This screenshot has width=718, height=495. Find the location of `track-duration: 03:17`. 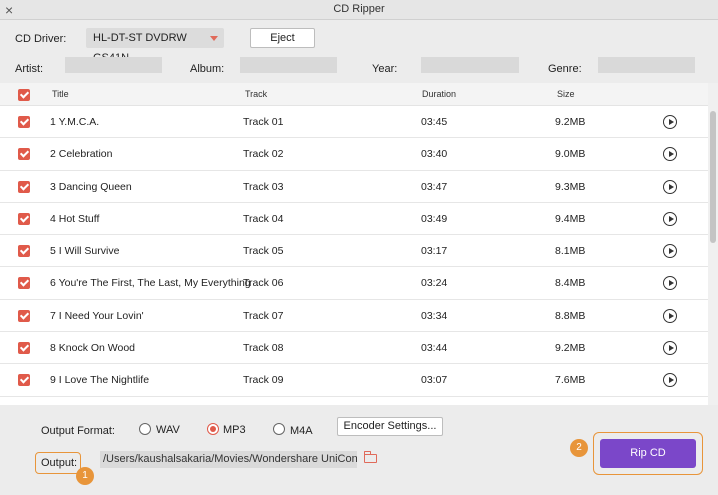

track-duration: 03:17 is located at coordinates (434, 251).